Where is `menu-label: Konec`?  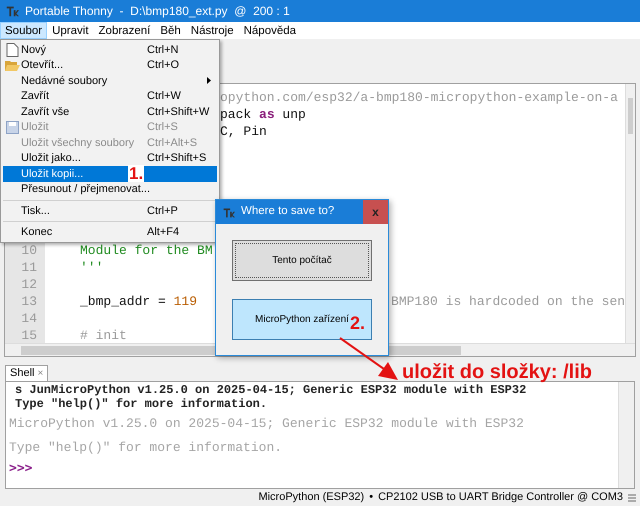
menu-label: Konec is located at coordinates (36, 232).